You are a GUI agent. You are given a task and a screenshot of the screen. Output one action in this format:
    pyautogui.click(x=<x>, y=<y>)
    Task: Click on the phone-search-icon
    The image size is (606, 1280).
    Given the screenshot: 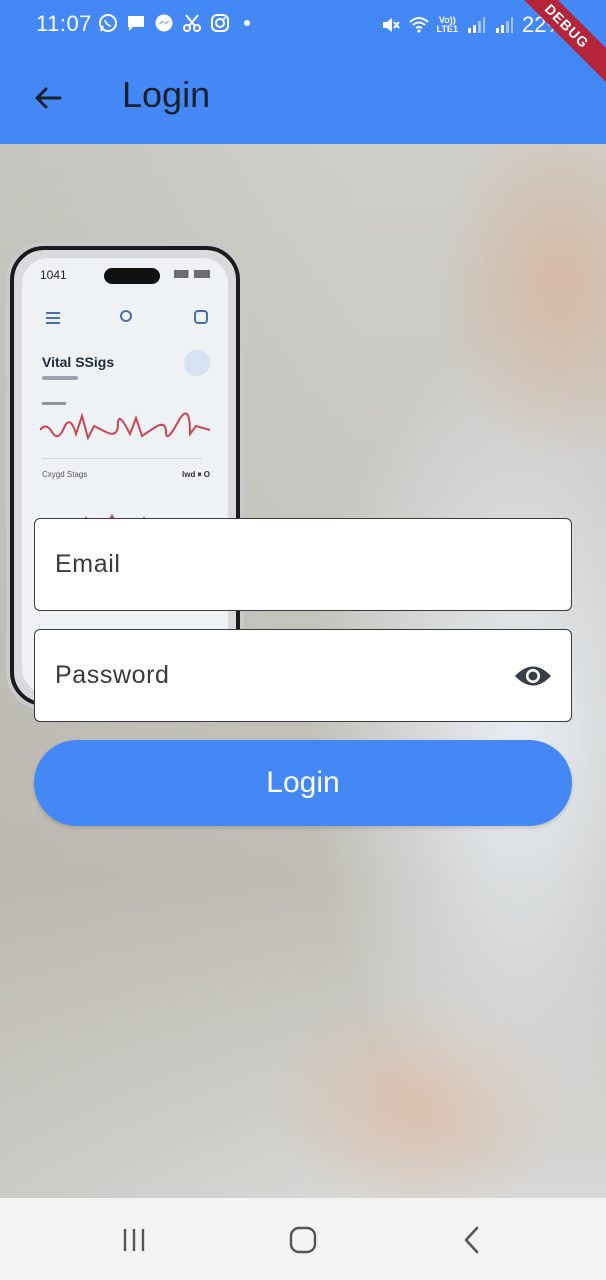 What is the action you would take?
    pyautogui.click(x=126, y=316)
    